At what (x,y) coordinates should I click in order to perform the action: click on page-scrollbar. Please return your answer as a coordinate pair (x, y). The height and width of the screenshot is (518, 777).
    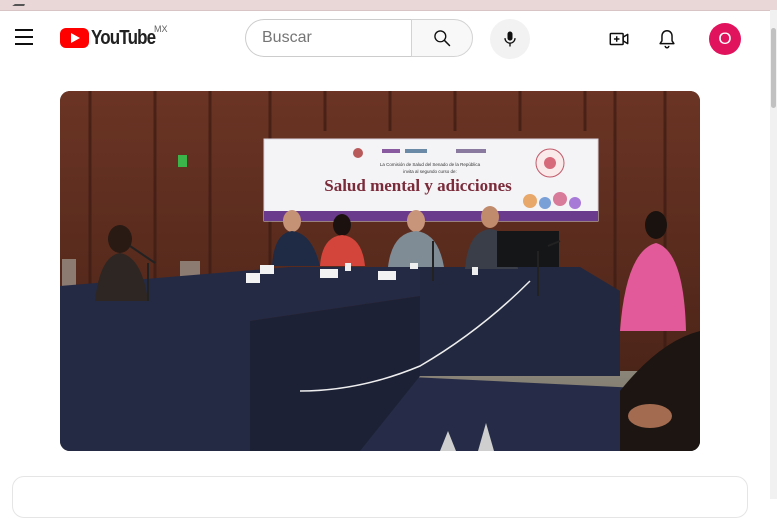
    Looking at the image, I should click on (773, 254).